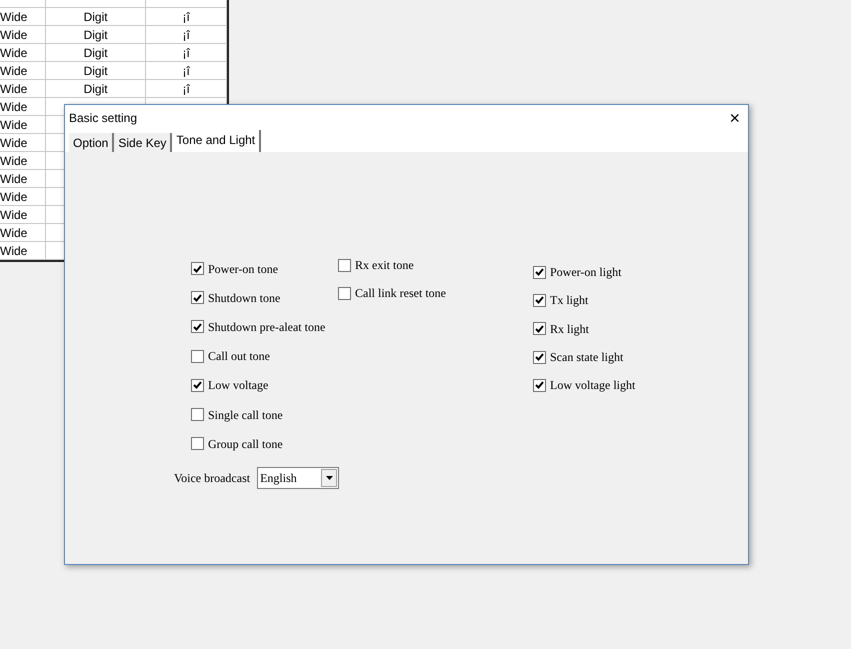 The image size is (851, 649). I want to click on checkbox-label: Shutdown tone, so click(244, 298).